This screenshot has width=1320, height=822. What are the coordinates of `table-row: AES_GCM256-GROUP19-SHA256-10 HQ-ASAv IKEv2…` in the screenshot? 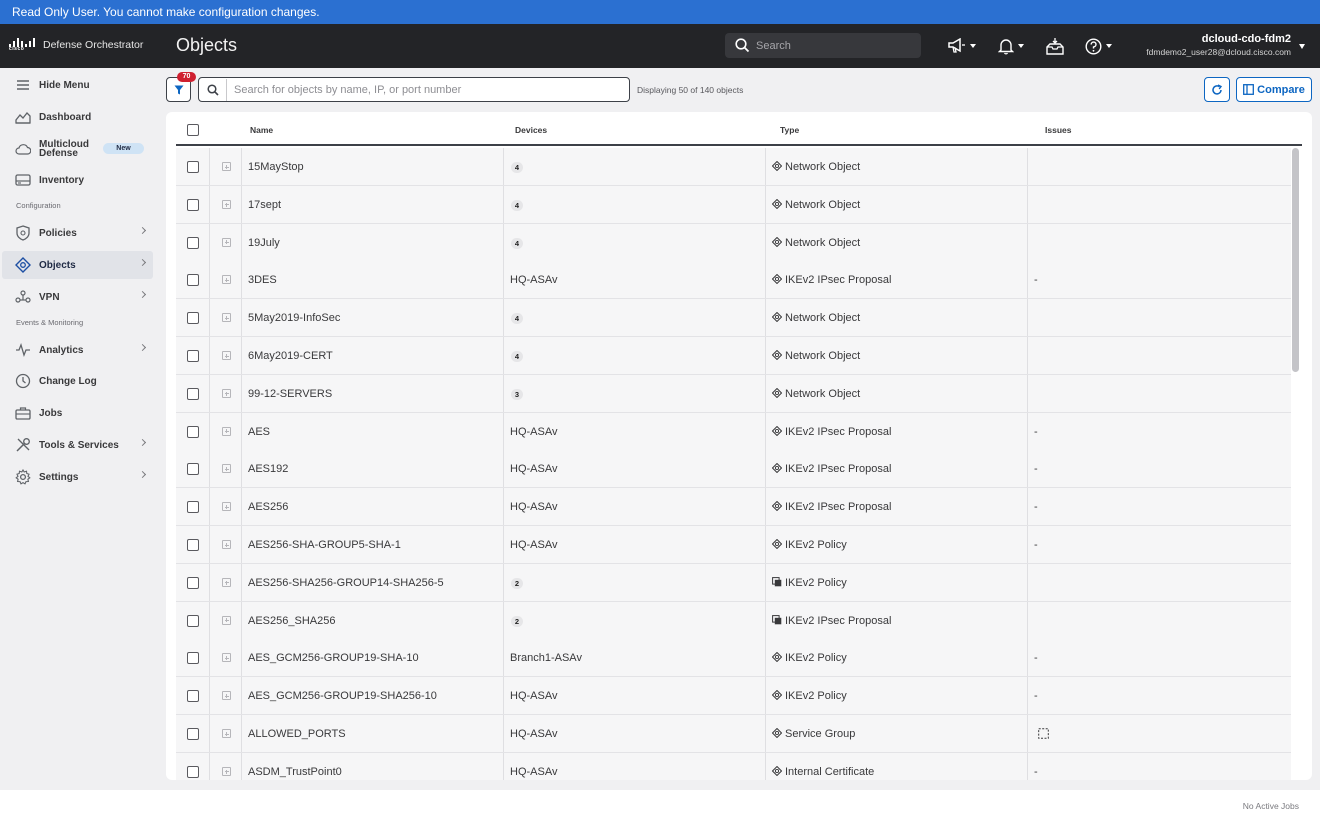 It's located at (733, 696).